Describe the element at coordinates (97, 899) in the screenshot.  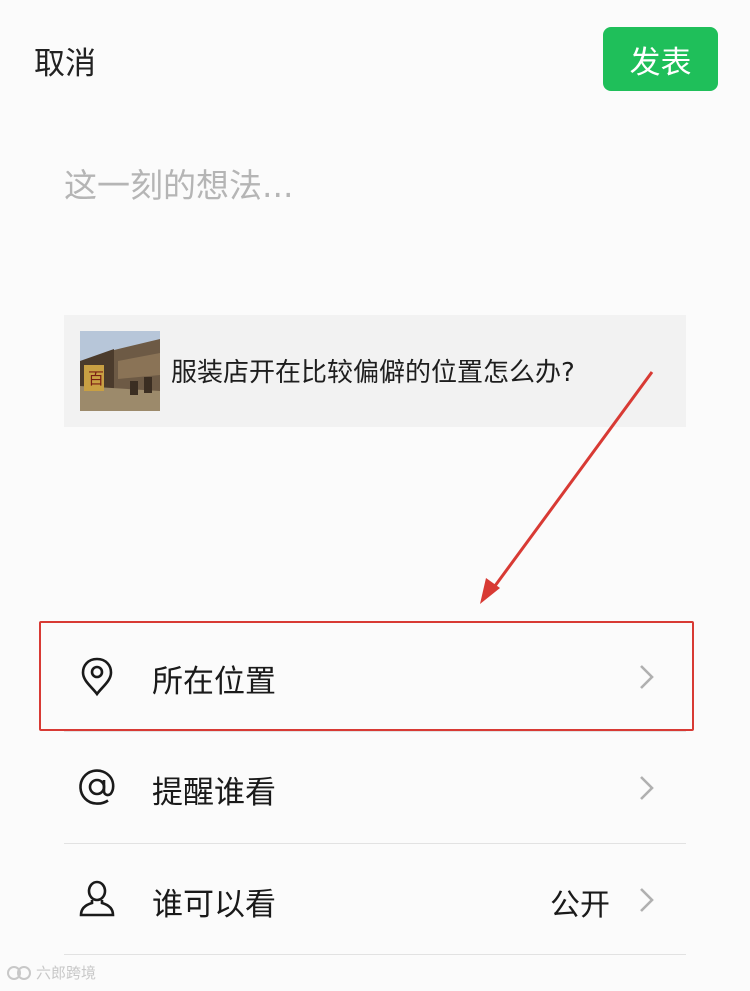
I see `person-icon` at that location.